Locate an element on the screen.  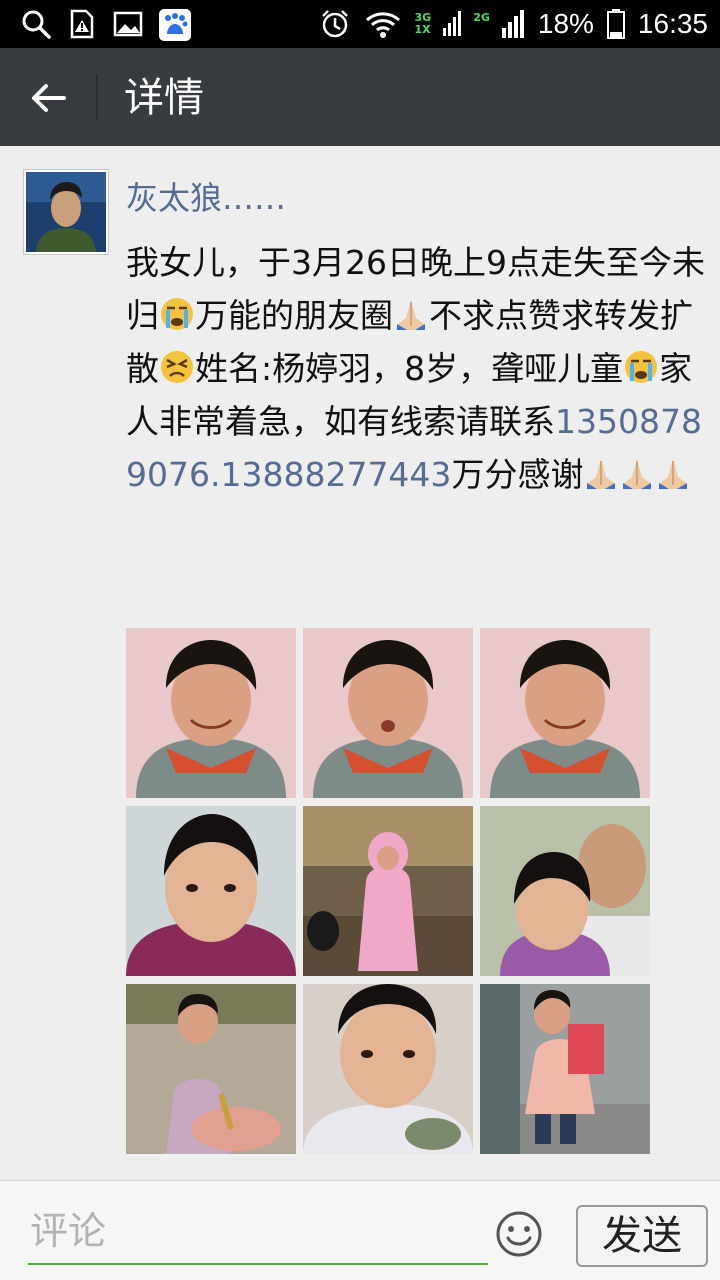
status-bar: 3G 1X 2G 18% 16:35 is located at coordinates (360, 24).